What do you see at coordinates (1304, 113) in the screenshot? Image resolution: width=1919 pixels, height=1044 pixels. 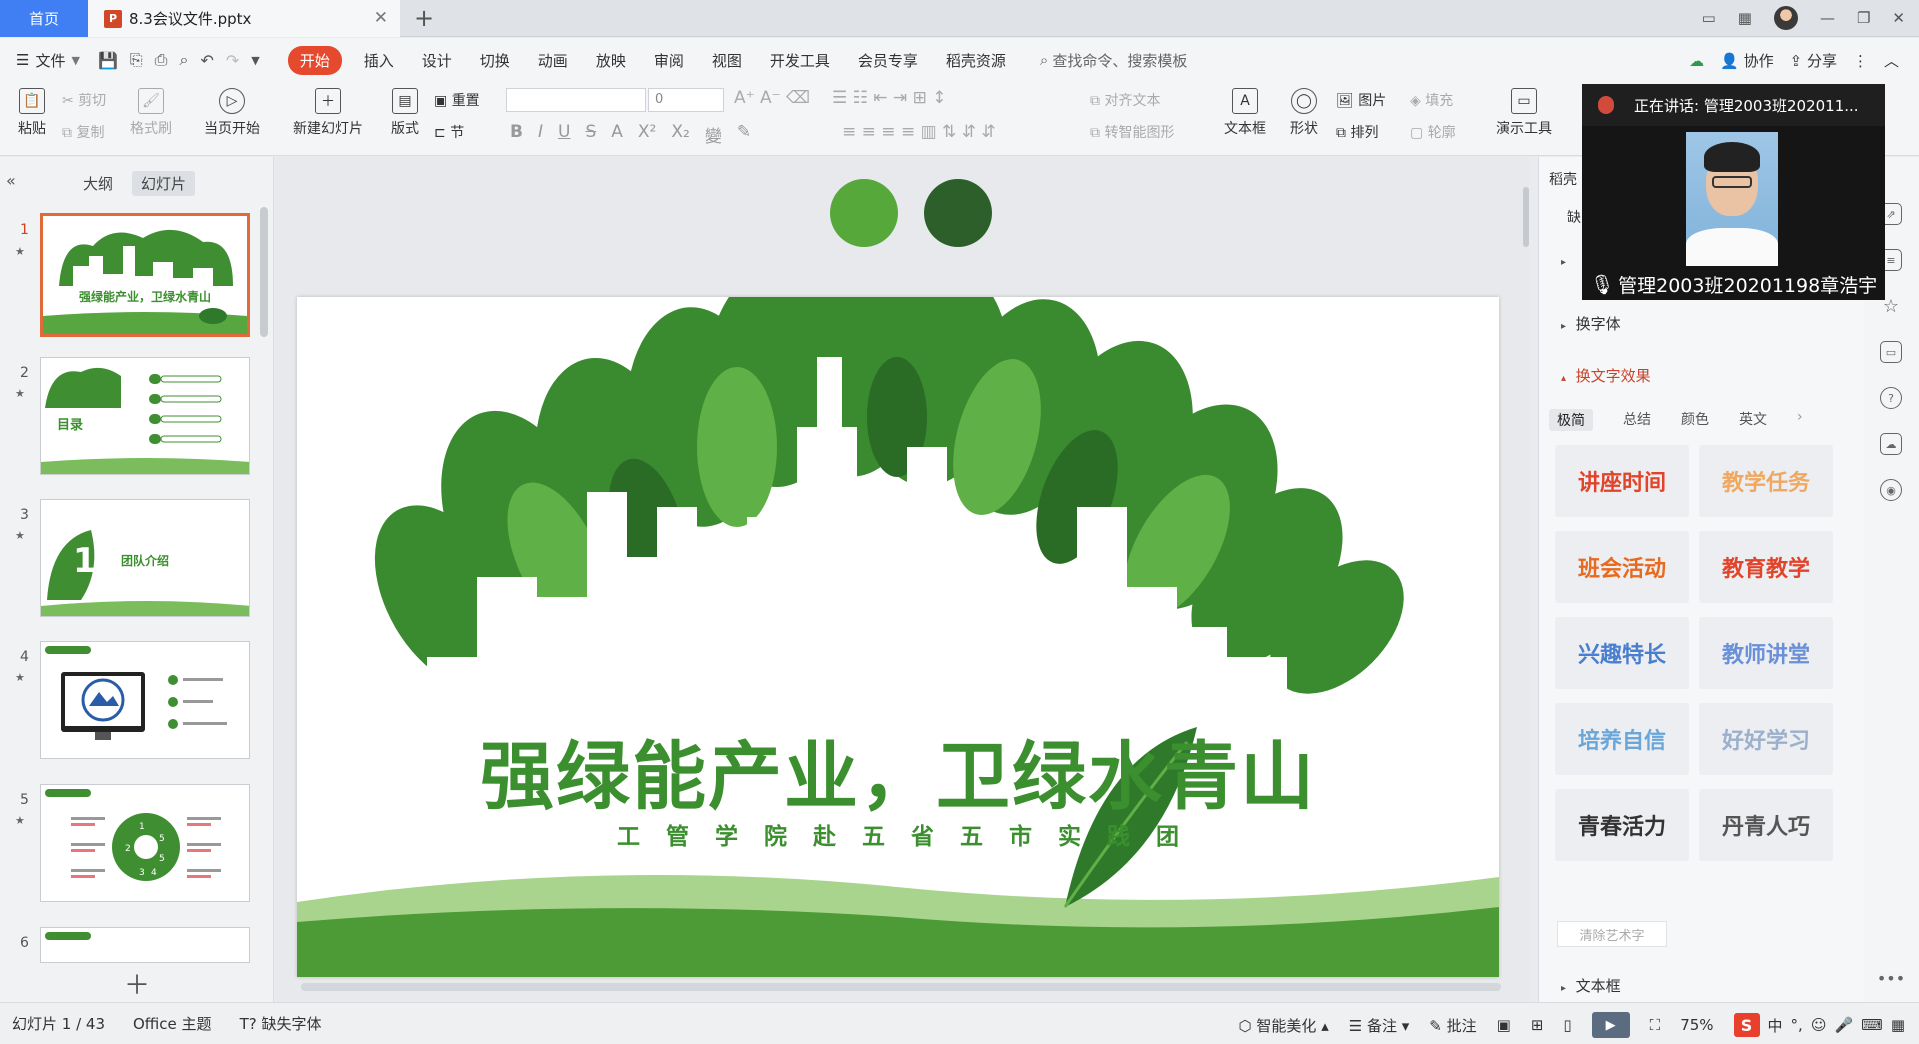 I see `shape-button: ◯ 形状` at bounding box center [1304, 113].